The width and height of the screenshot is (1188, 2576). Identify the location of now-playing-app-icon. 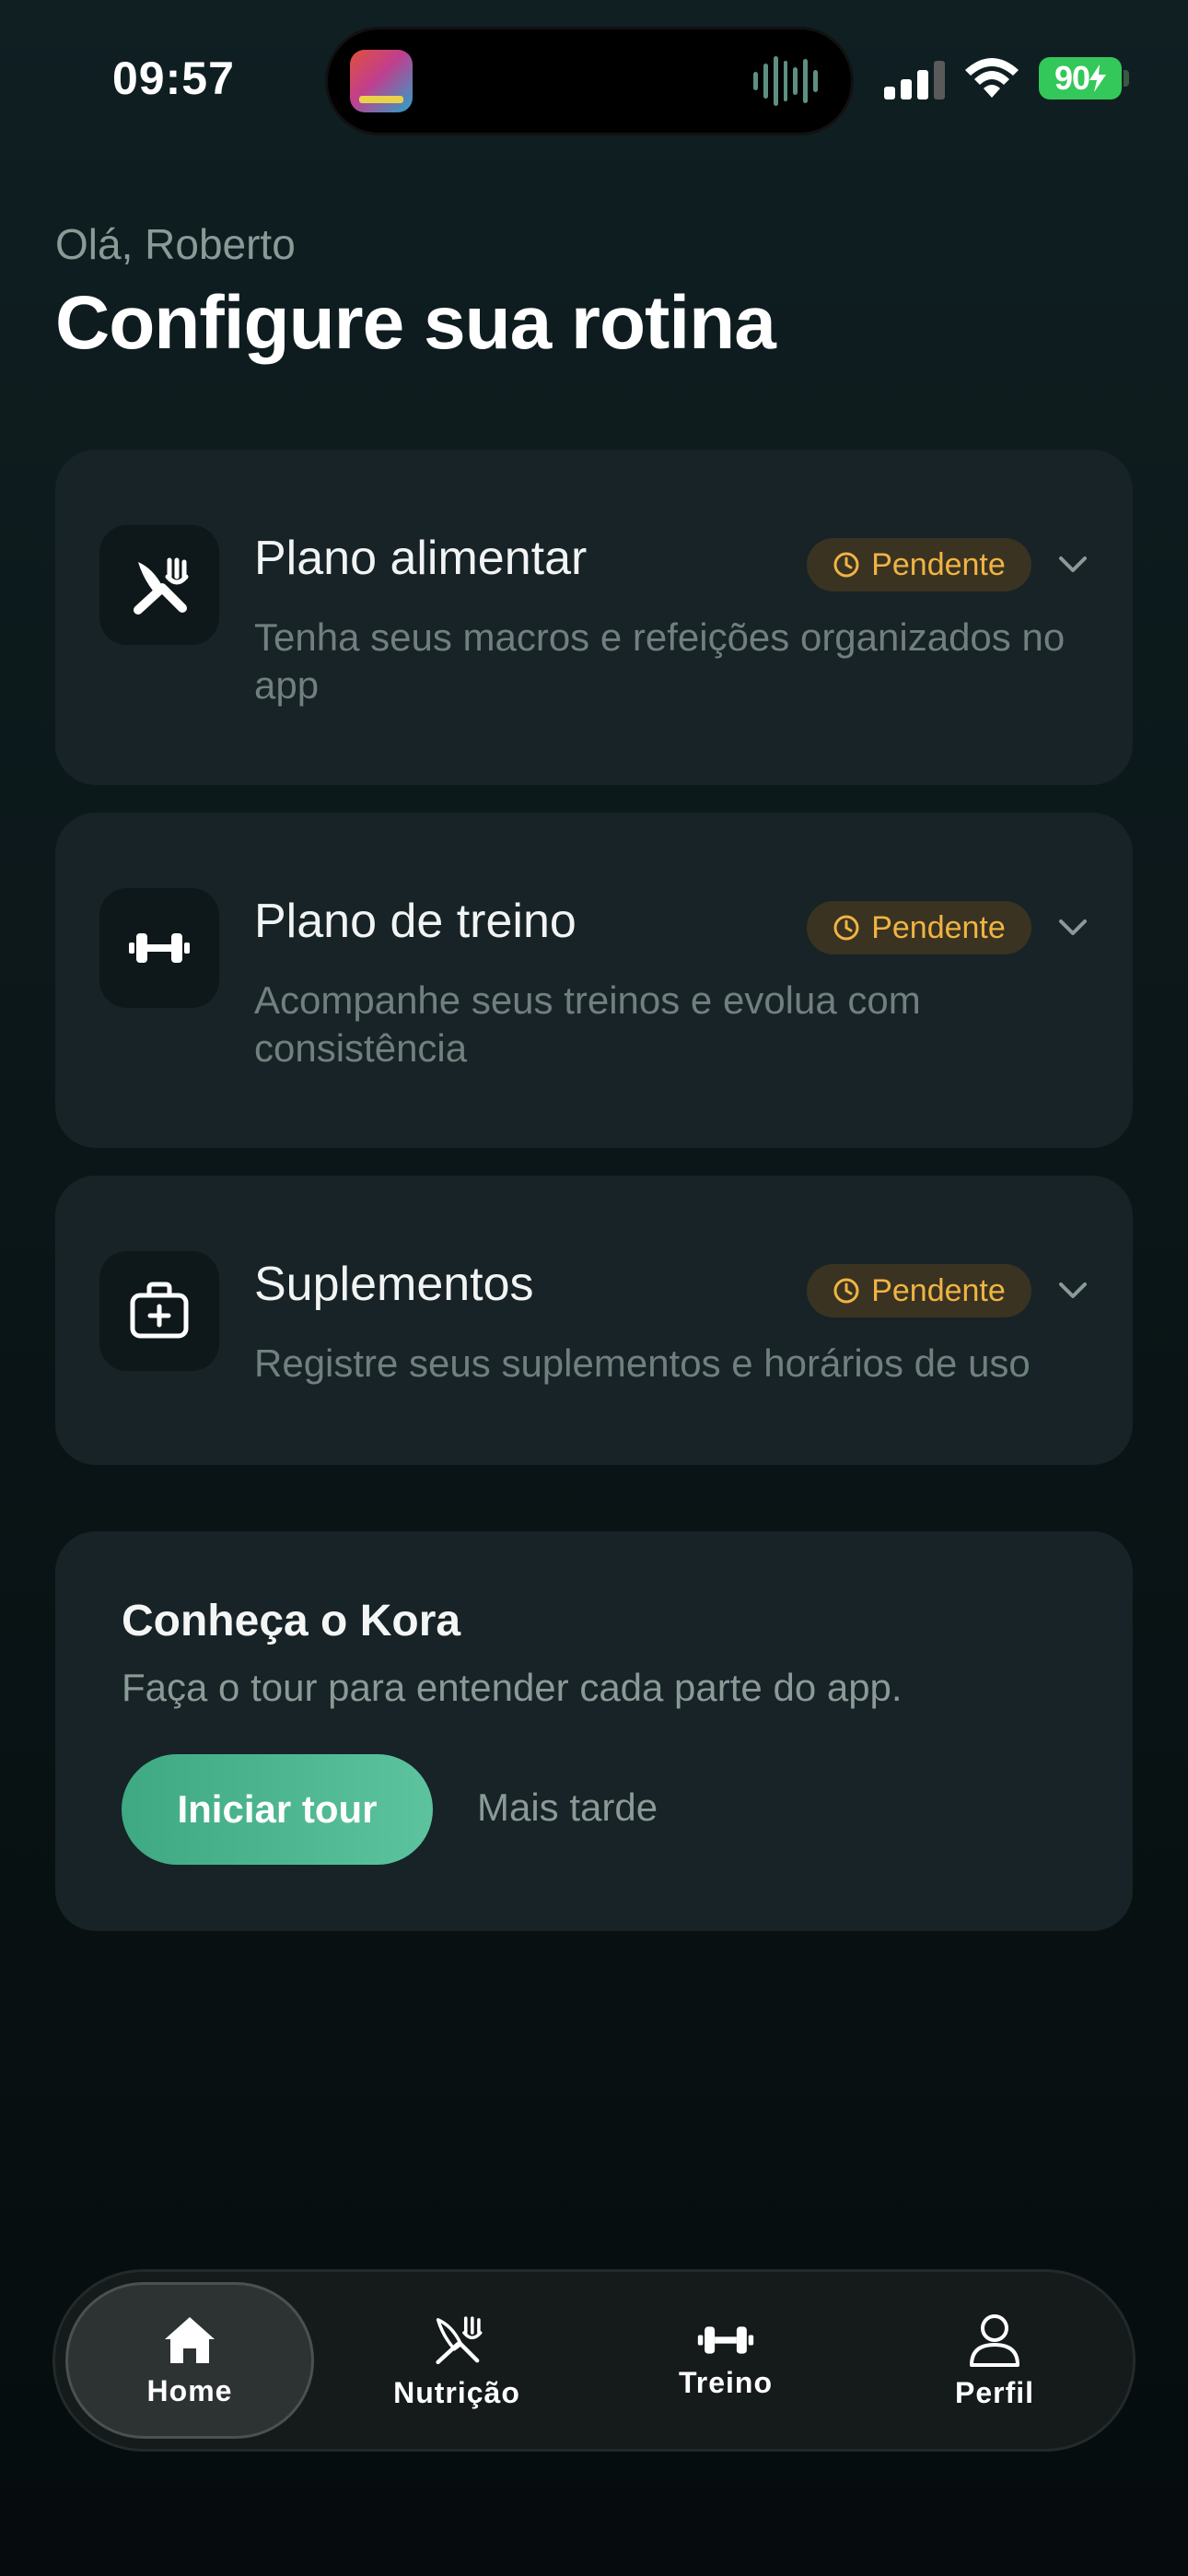
(381, 81).